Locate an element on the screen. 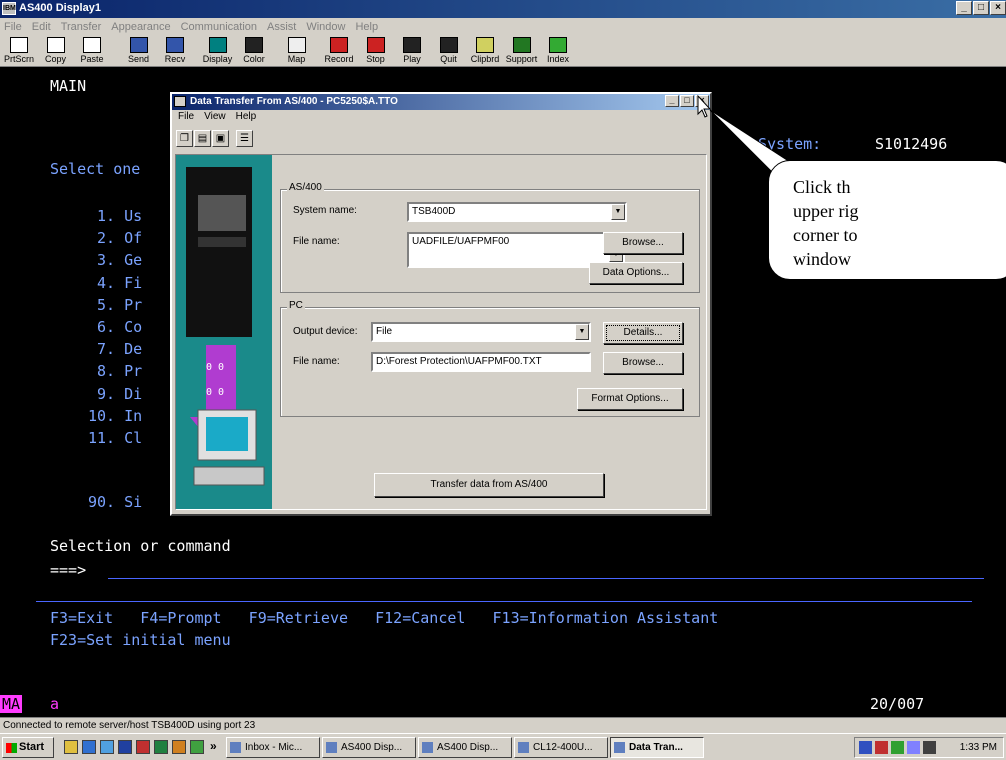  toolbar-map-button: Map is located at coordinates (297, 51).